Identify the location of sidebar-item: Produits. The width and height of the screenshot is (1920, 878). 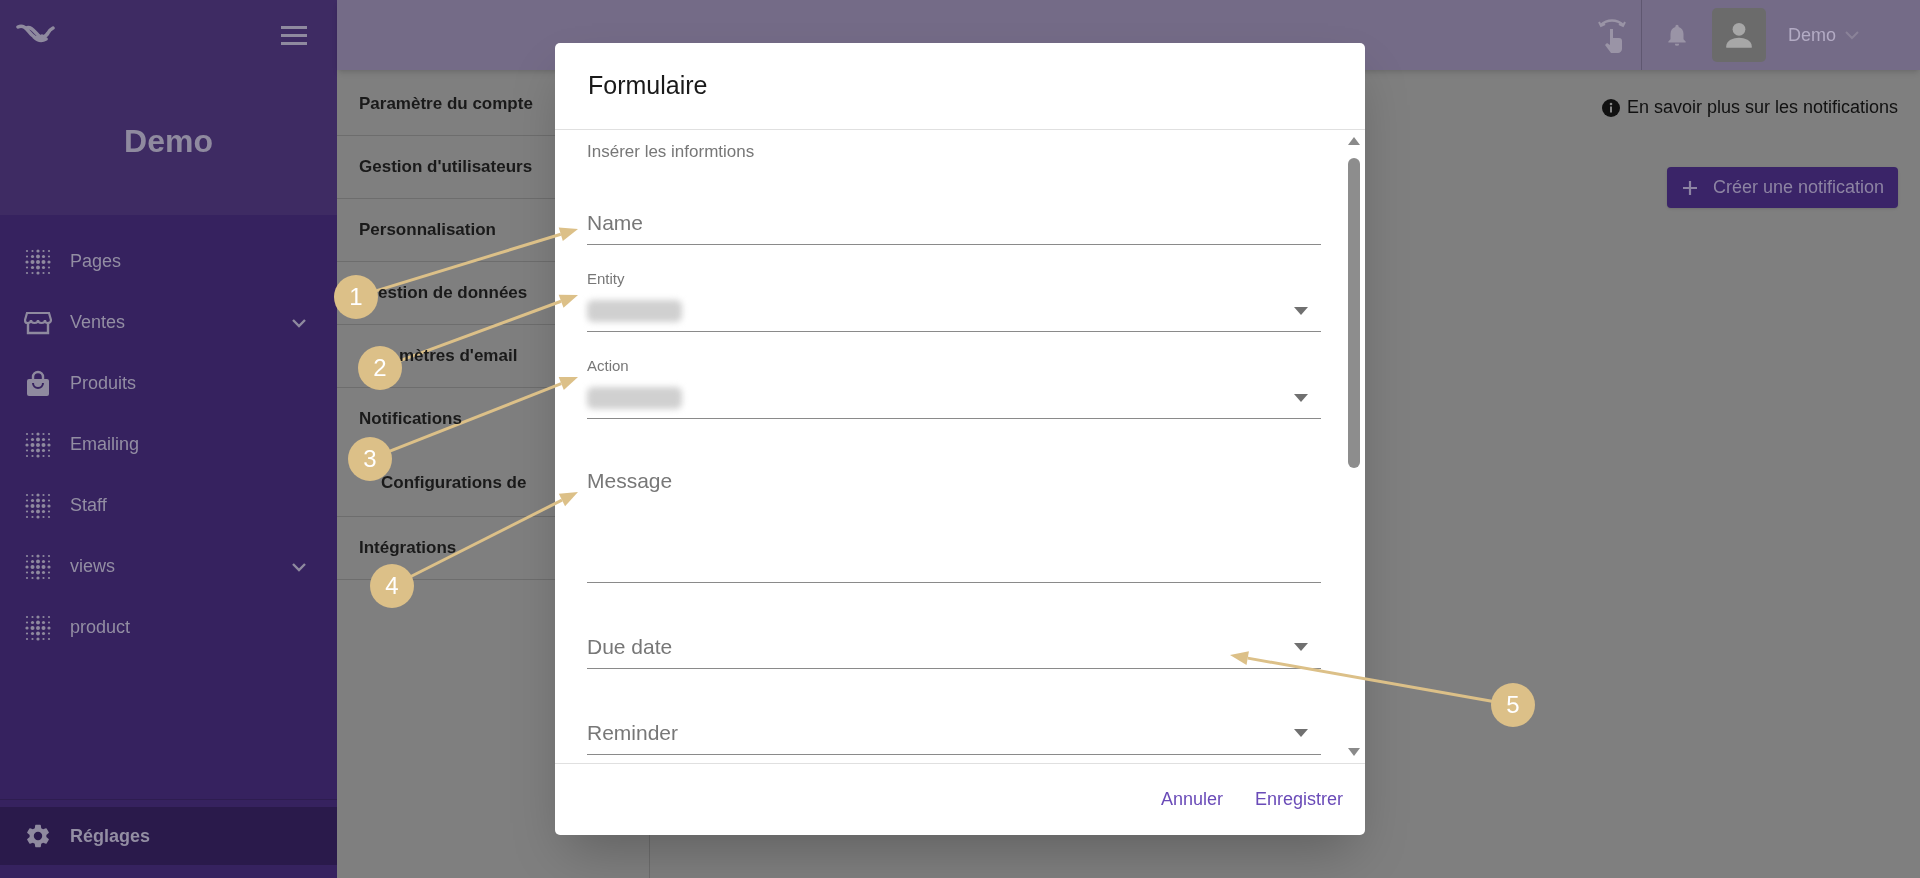
(168, 383).